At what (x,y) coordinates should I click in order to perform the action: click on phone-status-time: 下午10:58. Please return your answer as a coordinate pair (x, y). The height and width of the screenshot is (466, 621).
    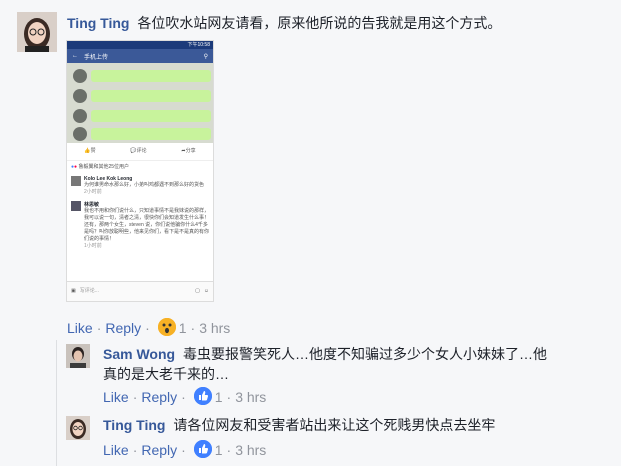
    Looking at the image, I should click on (198, 45).